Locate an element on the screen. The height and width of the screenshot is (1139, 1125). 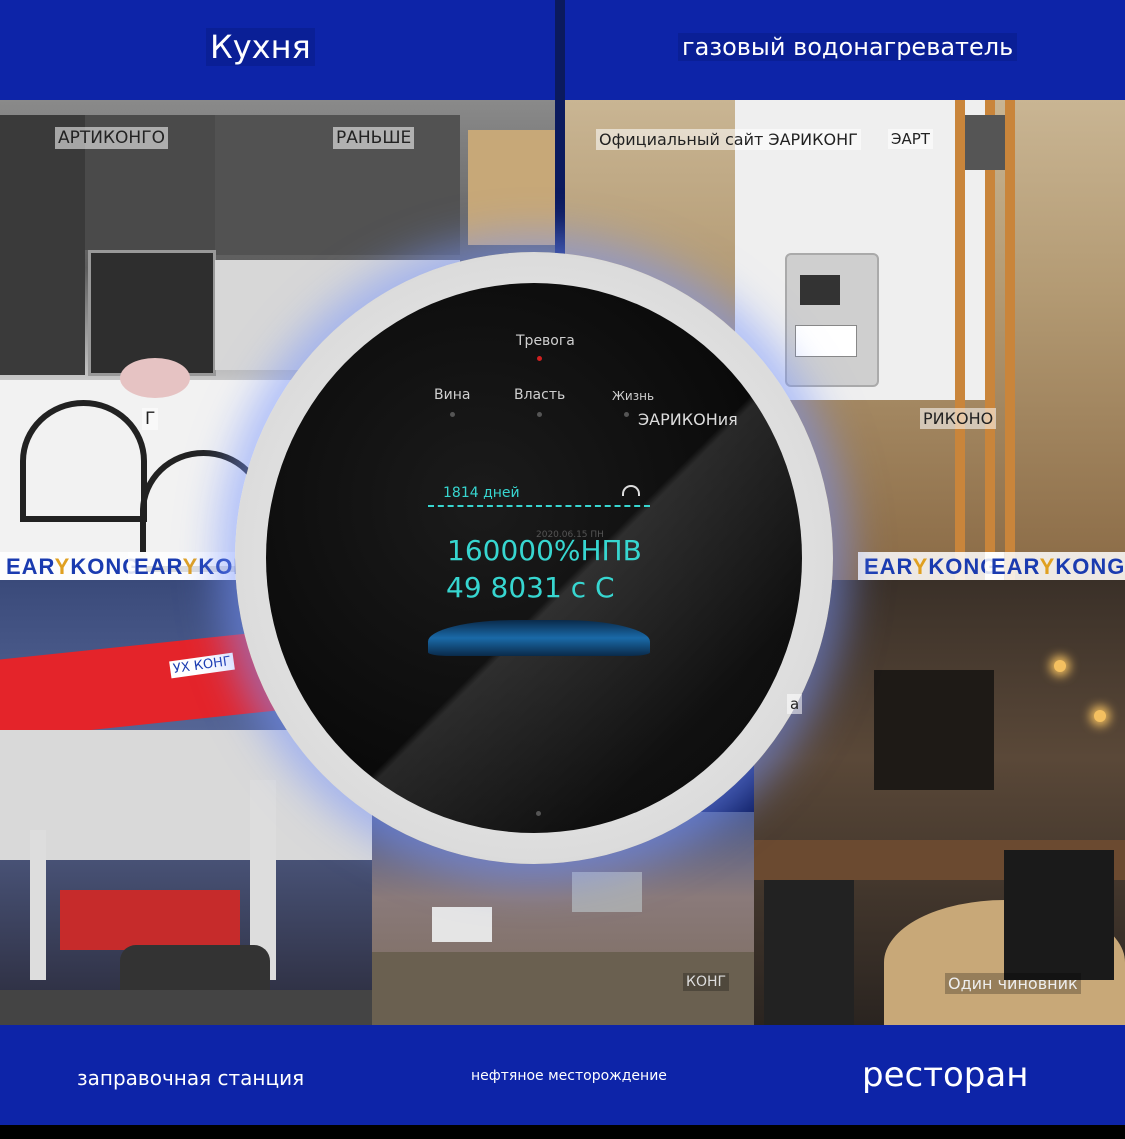
brand-watermark-face: ЭАРИКОНия is located at coordinates (688, 419).